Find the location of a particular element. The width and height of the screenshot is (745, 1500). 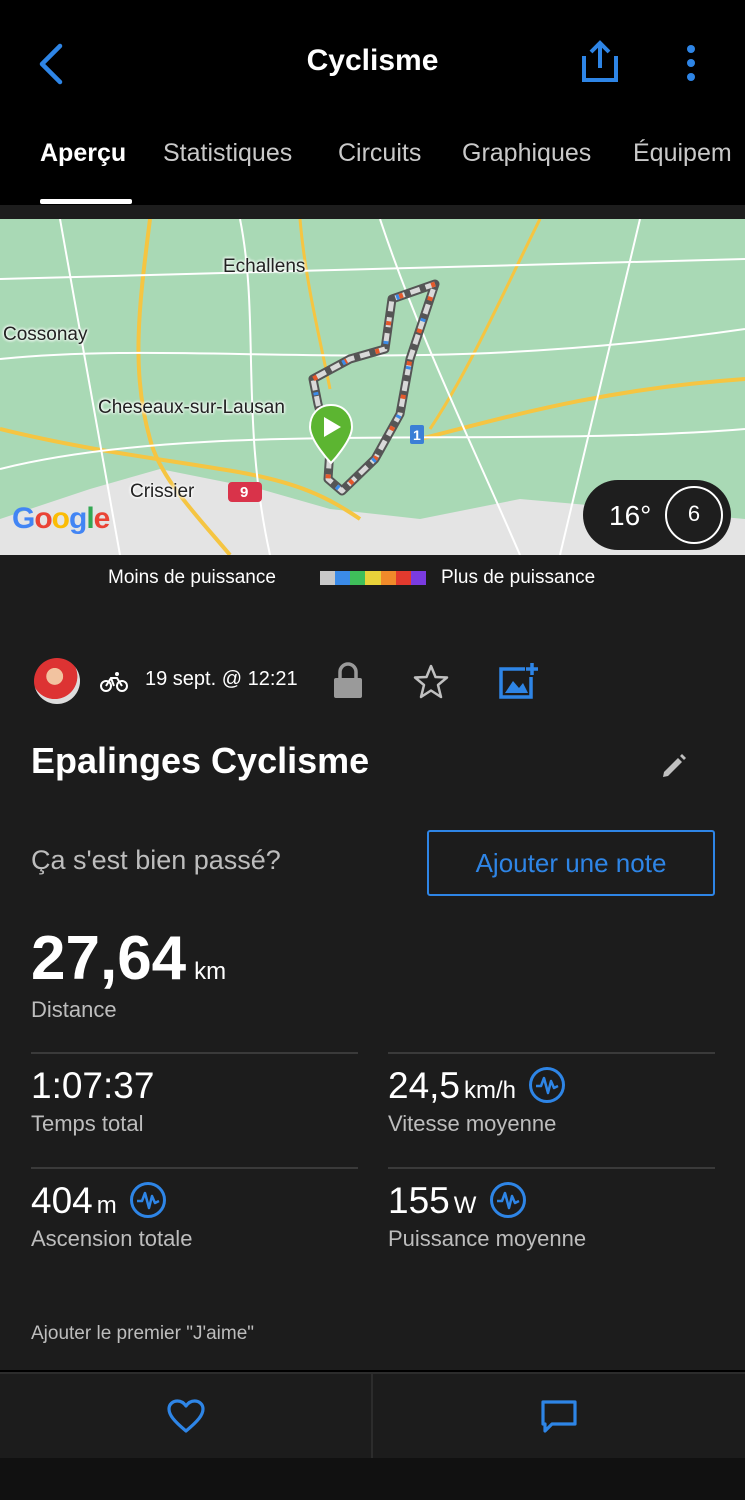

distance-value: 27,64 km is located at coordinates (128, 958).